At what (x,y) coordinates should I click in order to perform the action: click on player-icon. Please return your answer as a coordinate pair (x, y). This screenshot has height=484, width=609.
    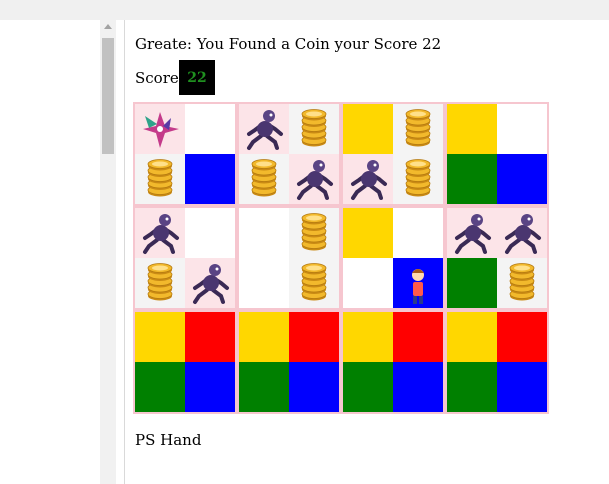
    Looking at the image, I should click on (418, 283).